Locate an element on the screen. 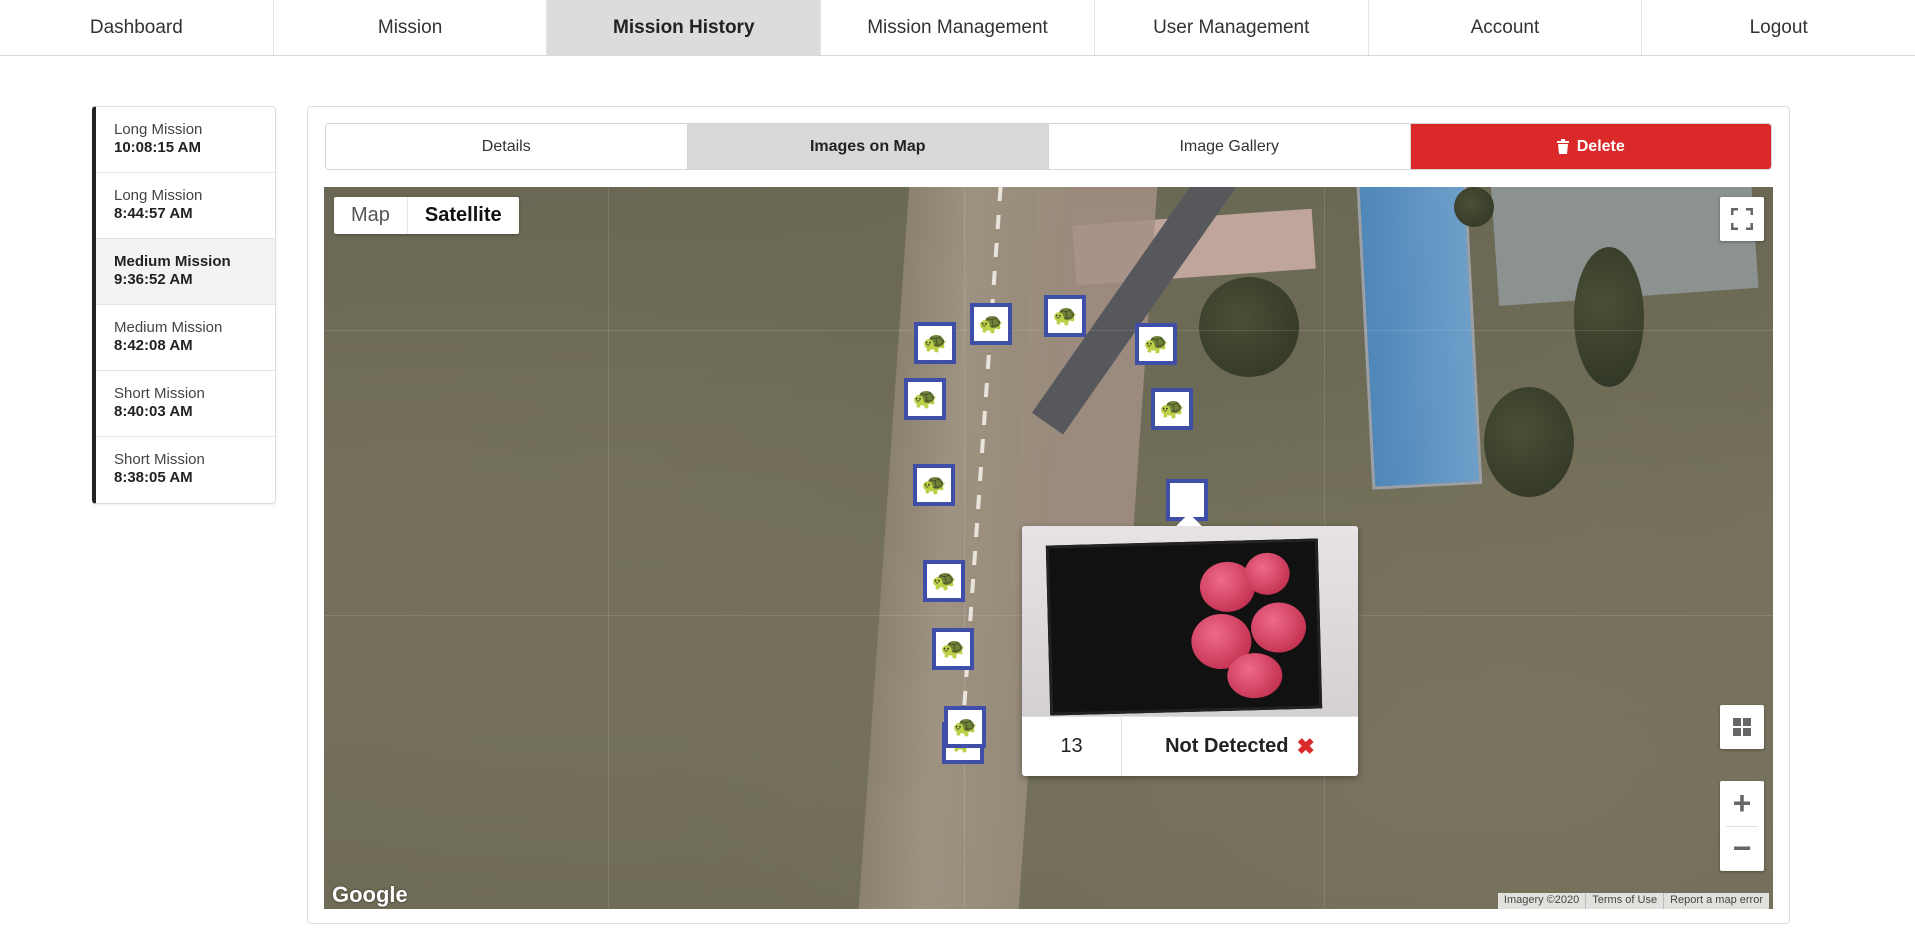 Image resolution: width=1915 pixels, height=937 pixels. mission-item-selected: Medium Mission 9:36:52 AM is located at coordinates (185, 272).